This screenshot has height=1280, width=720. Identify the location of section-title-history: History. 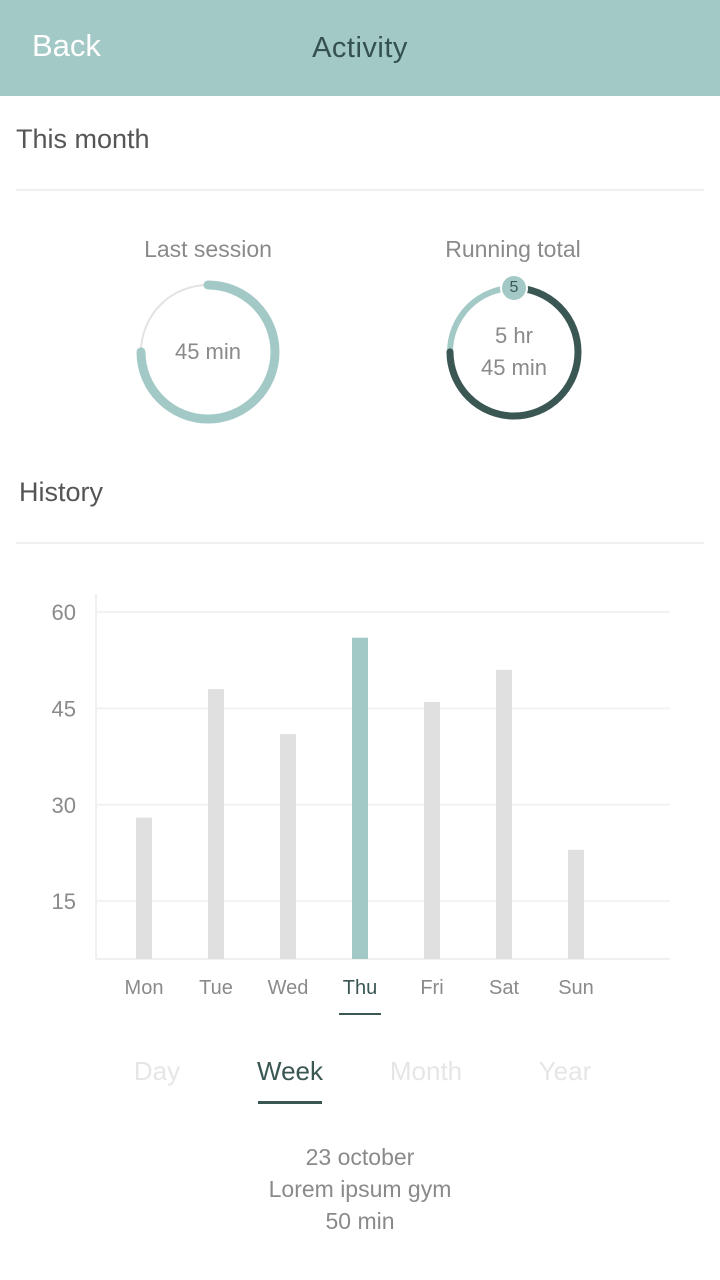
(61, 492).